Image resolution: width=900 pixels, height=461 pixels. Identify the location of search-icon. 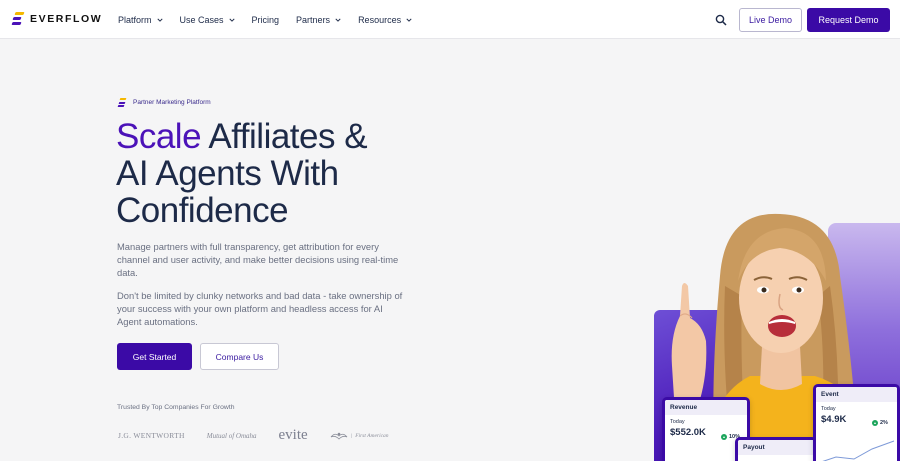
(721, 20).